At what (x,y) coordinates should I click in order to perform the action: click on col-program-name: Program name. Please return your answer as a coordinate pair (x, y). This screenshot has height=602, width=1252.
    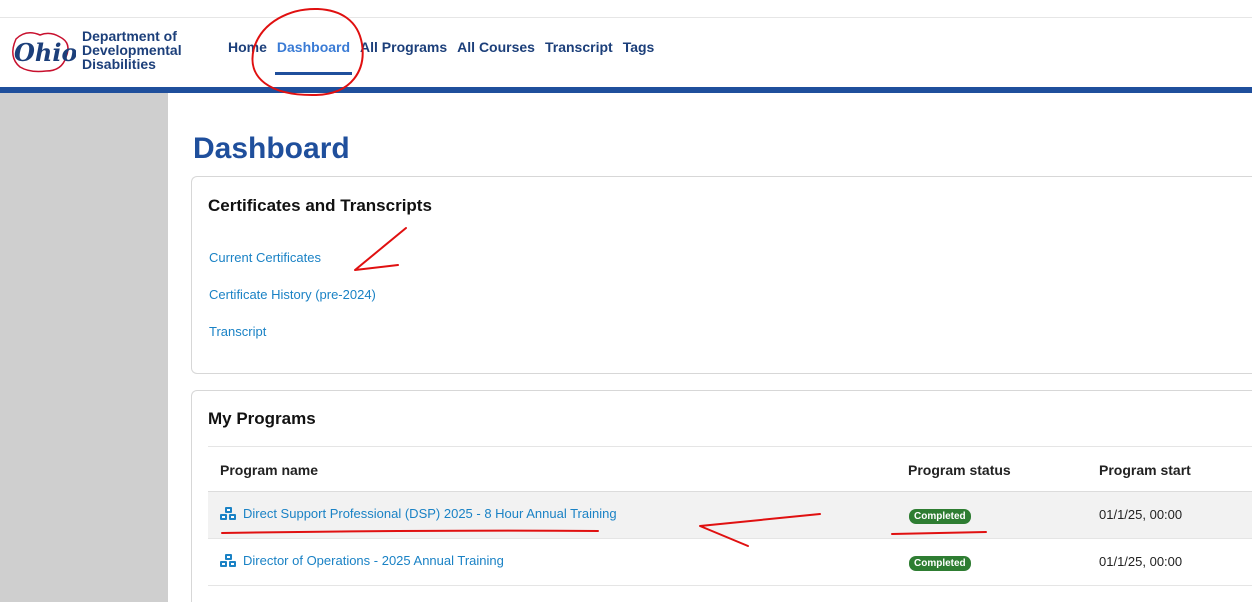
    Looking at the image, I should click on (269, 470).